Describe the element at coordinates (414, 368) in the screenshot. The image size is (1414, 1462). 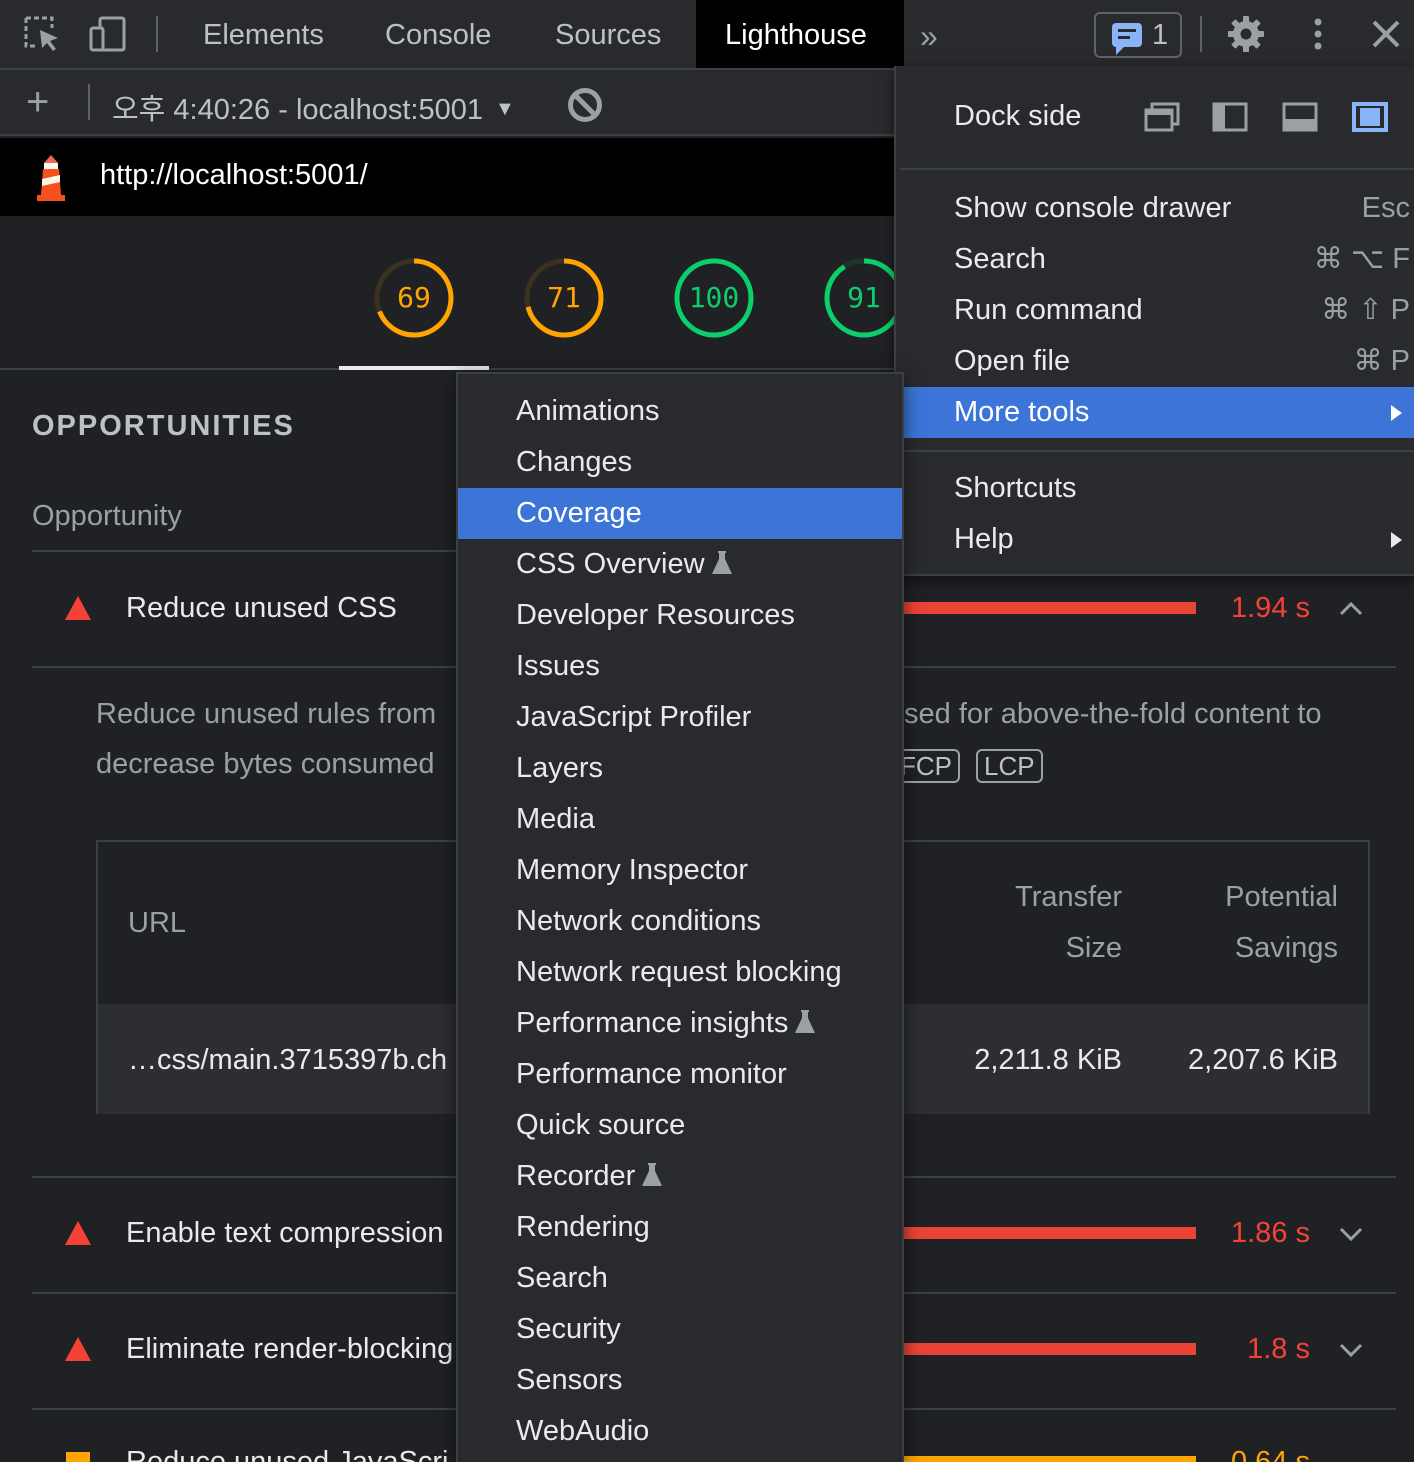
I see `active-gauge-underline` at that location.